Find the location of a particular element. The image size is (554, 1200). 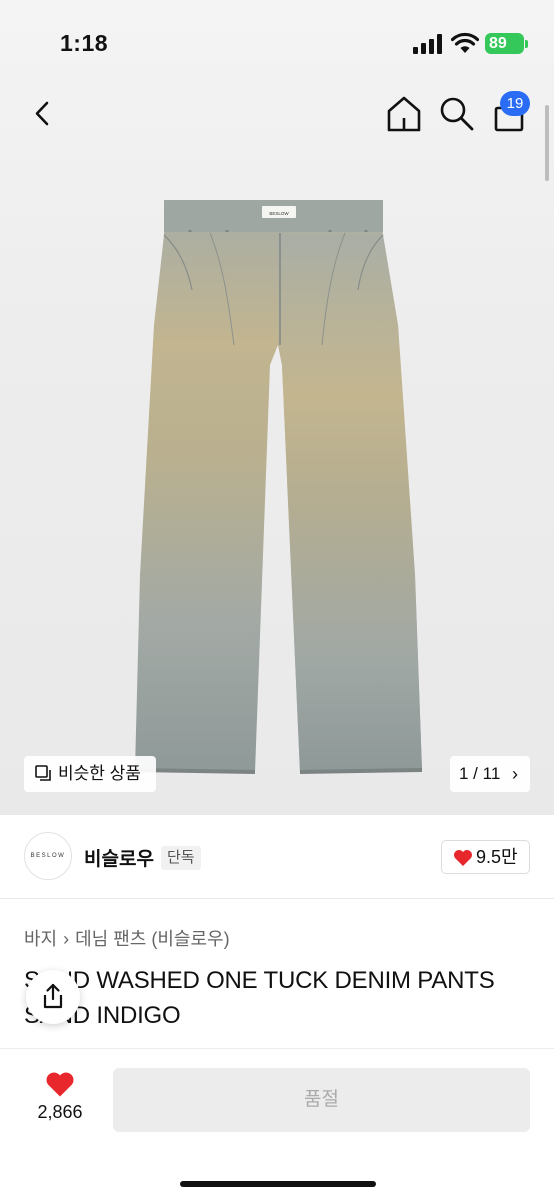

status-time: 1:18 is located at coordinates (84, 43).